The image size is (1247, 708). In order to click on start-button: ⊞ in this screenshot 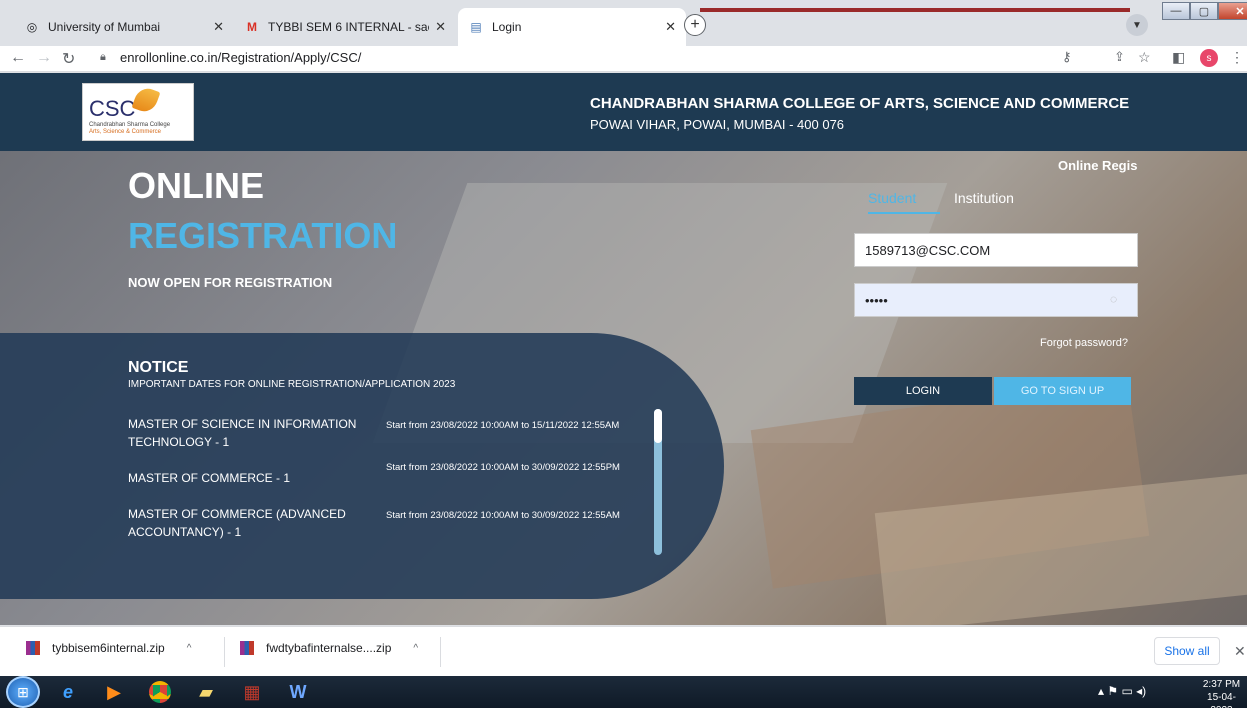, I will do `click(23, 692)`.